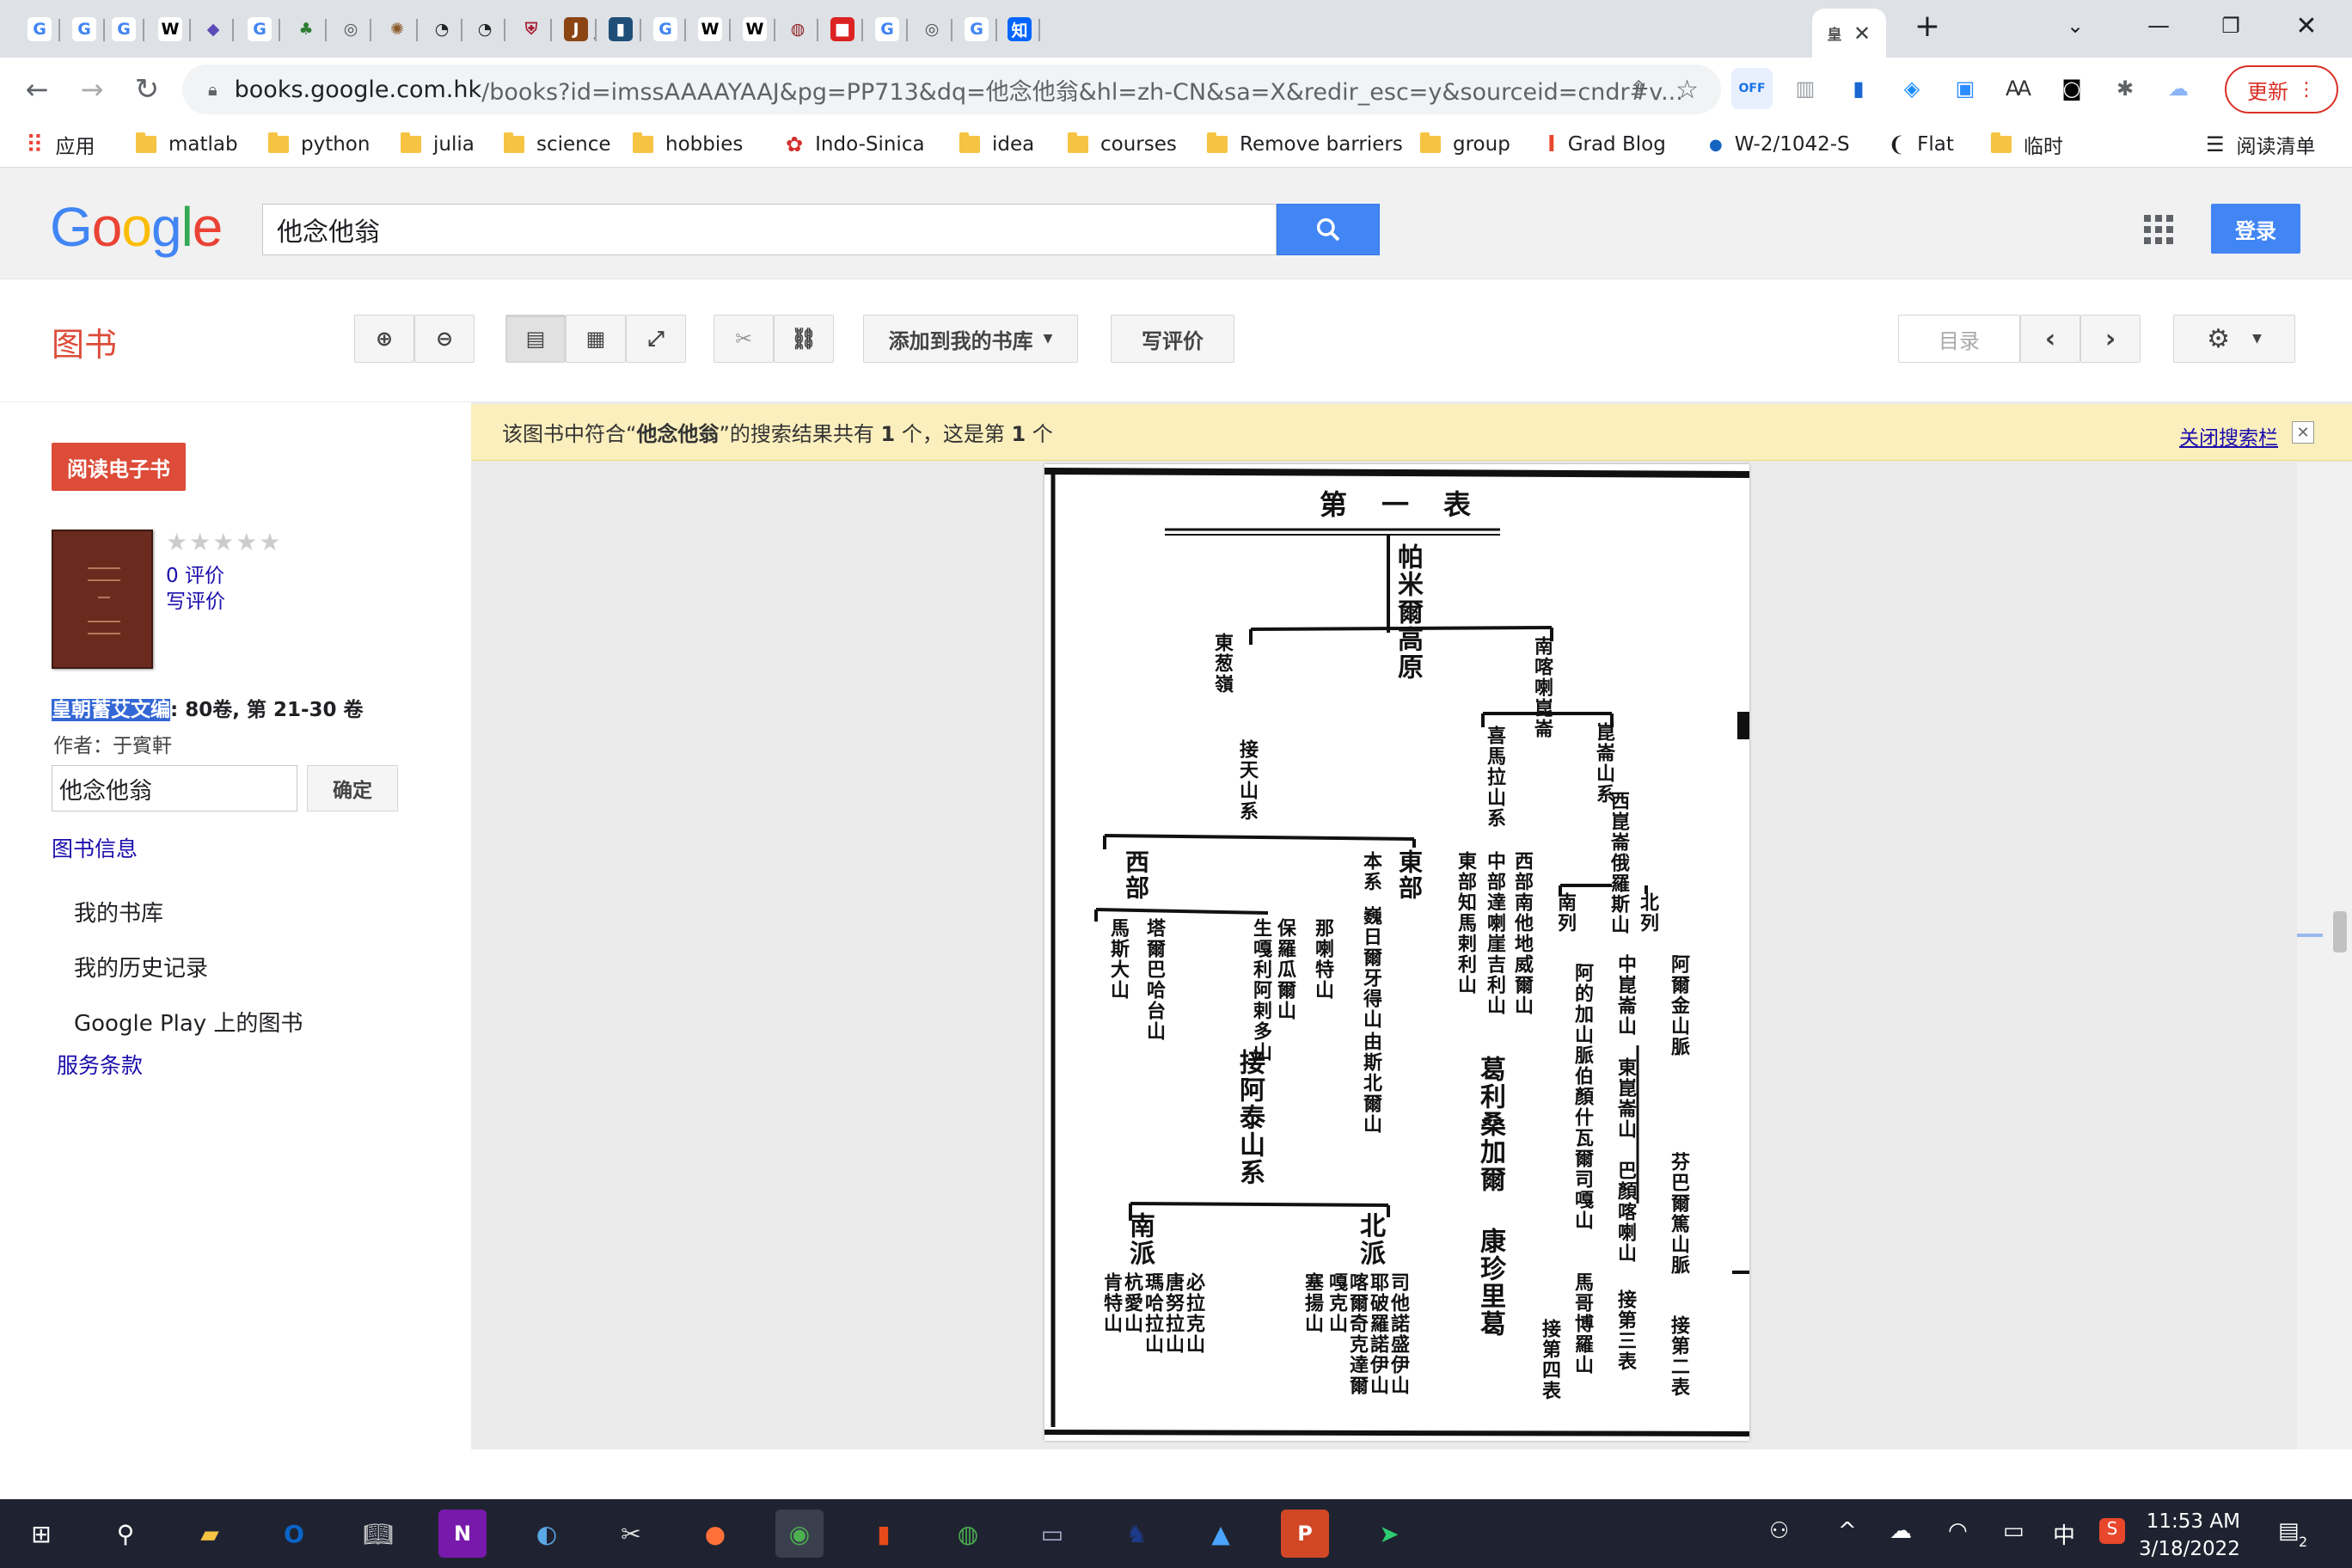 The height and width of the screenshot is (1568, 2352). Describe the element at coordinates (1847, 1531) in the screenshot. I see `tray-chevron-up-icon: ^` at that location.